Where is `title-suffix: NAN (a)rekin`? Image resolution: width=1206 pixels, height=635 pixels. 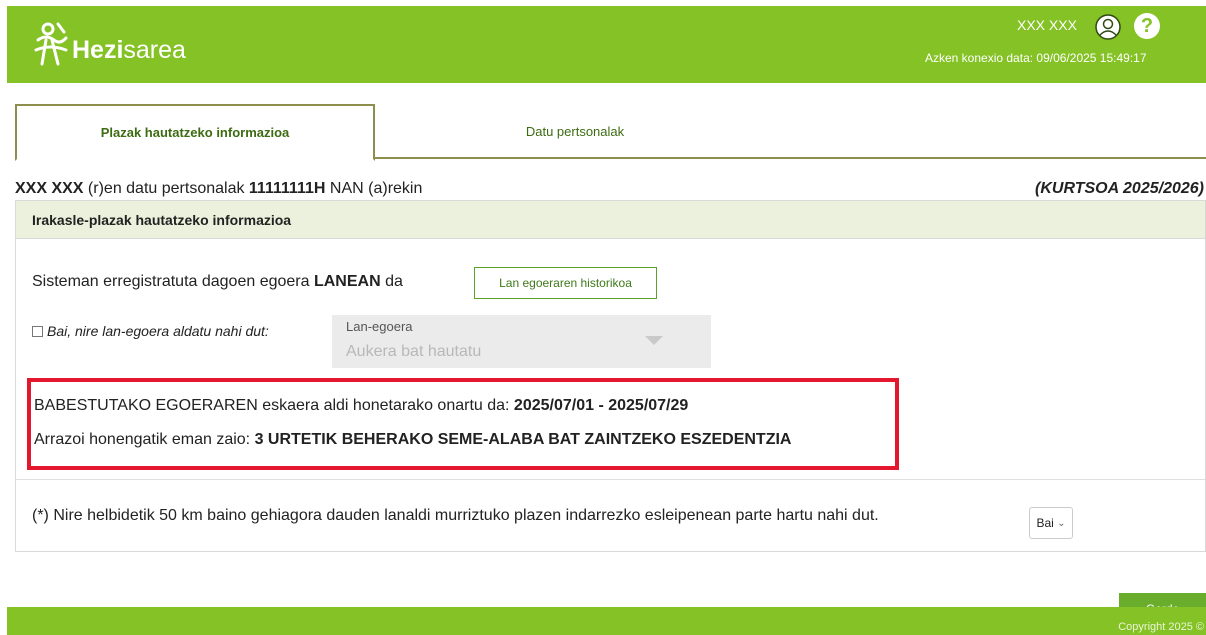
title-suffix: NAN (a)rekin is located at coordinates (374, 188).